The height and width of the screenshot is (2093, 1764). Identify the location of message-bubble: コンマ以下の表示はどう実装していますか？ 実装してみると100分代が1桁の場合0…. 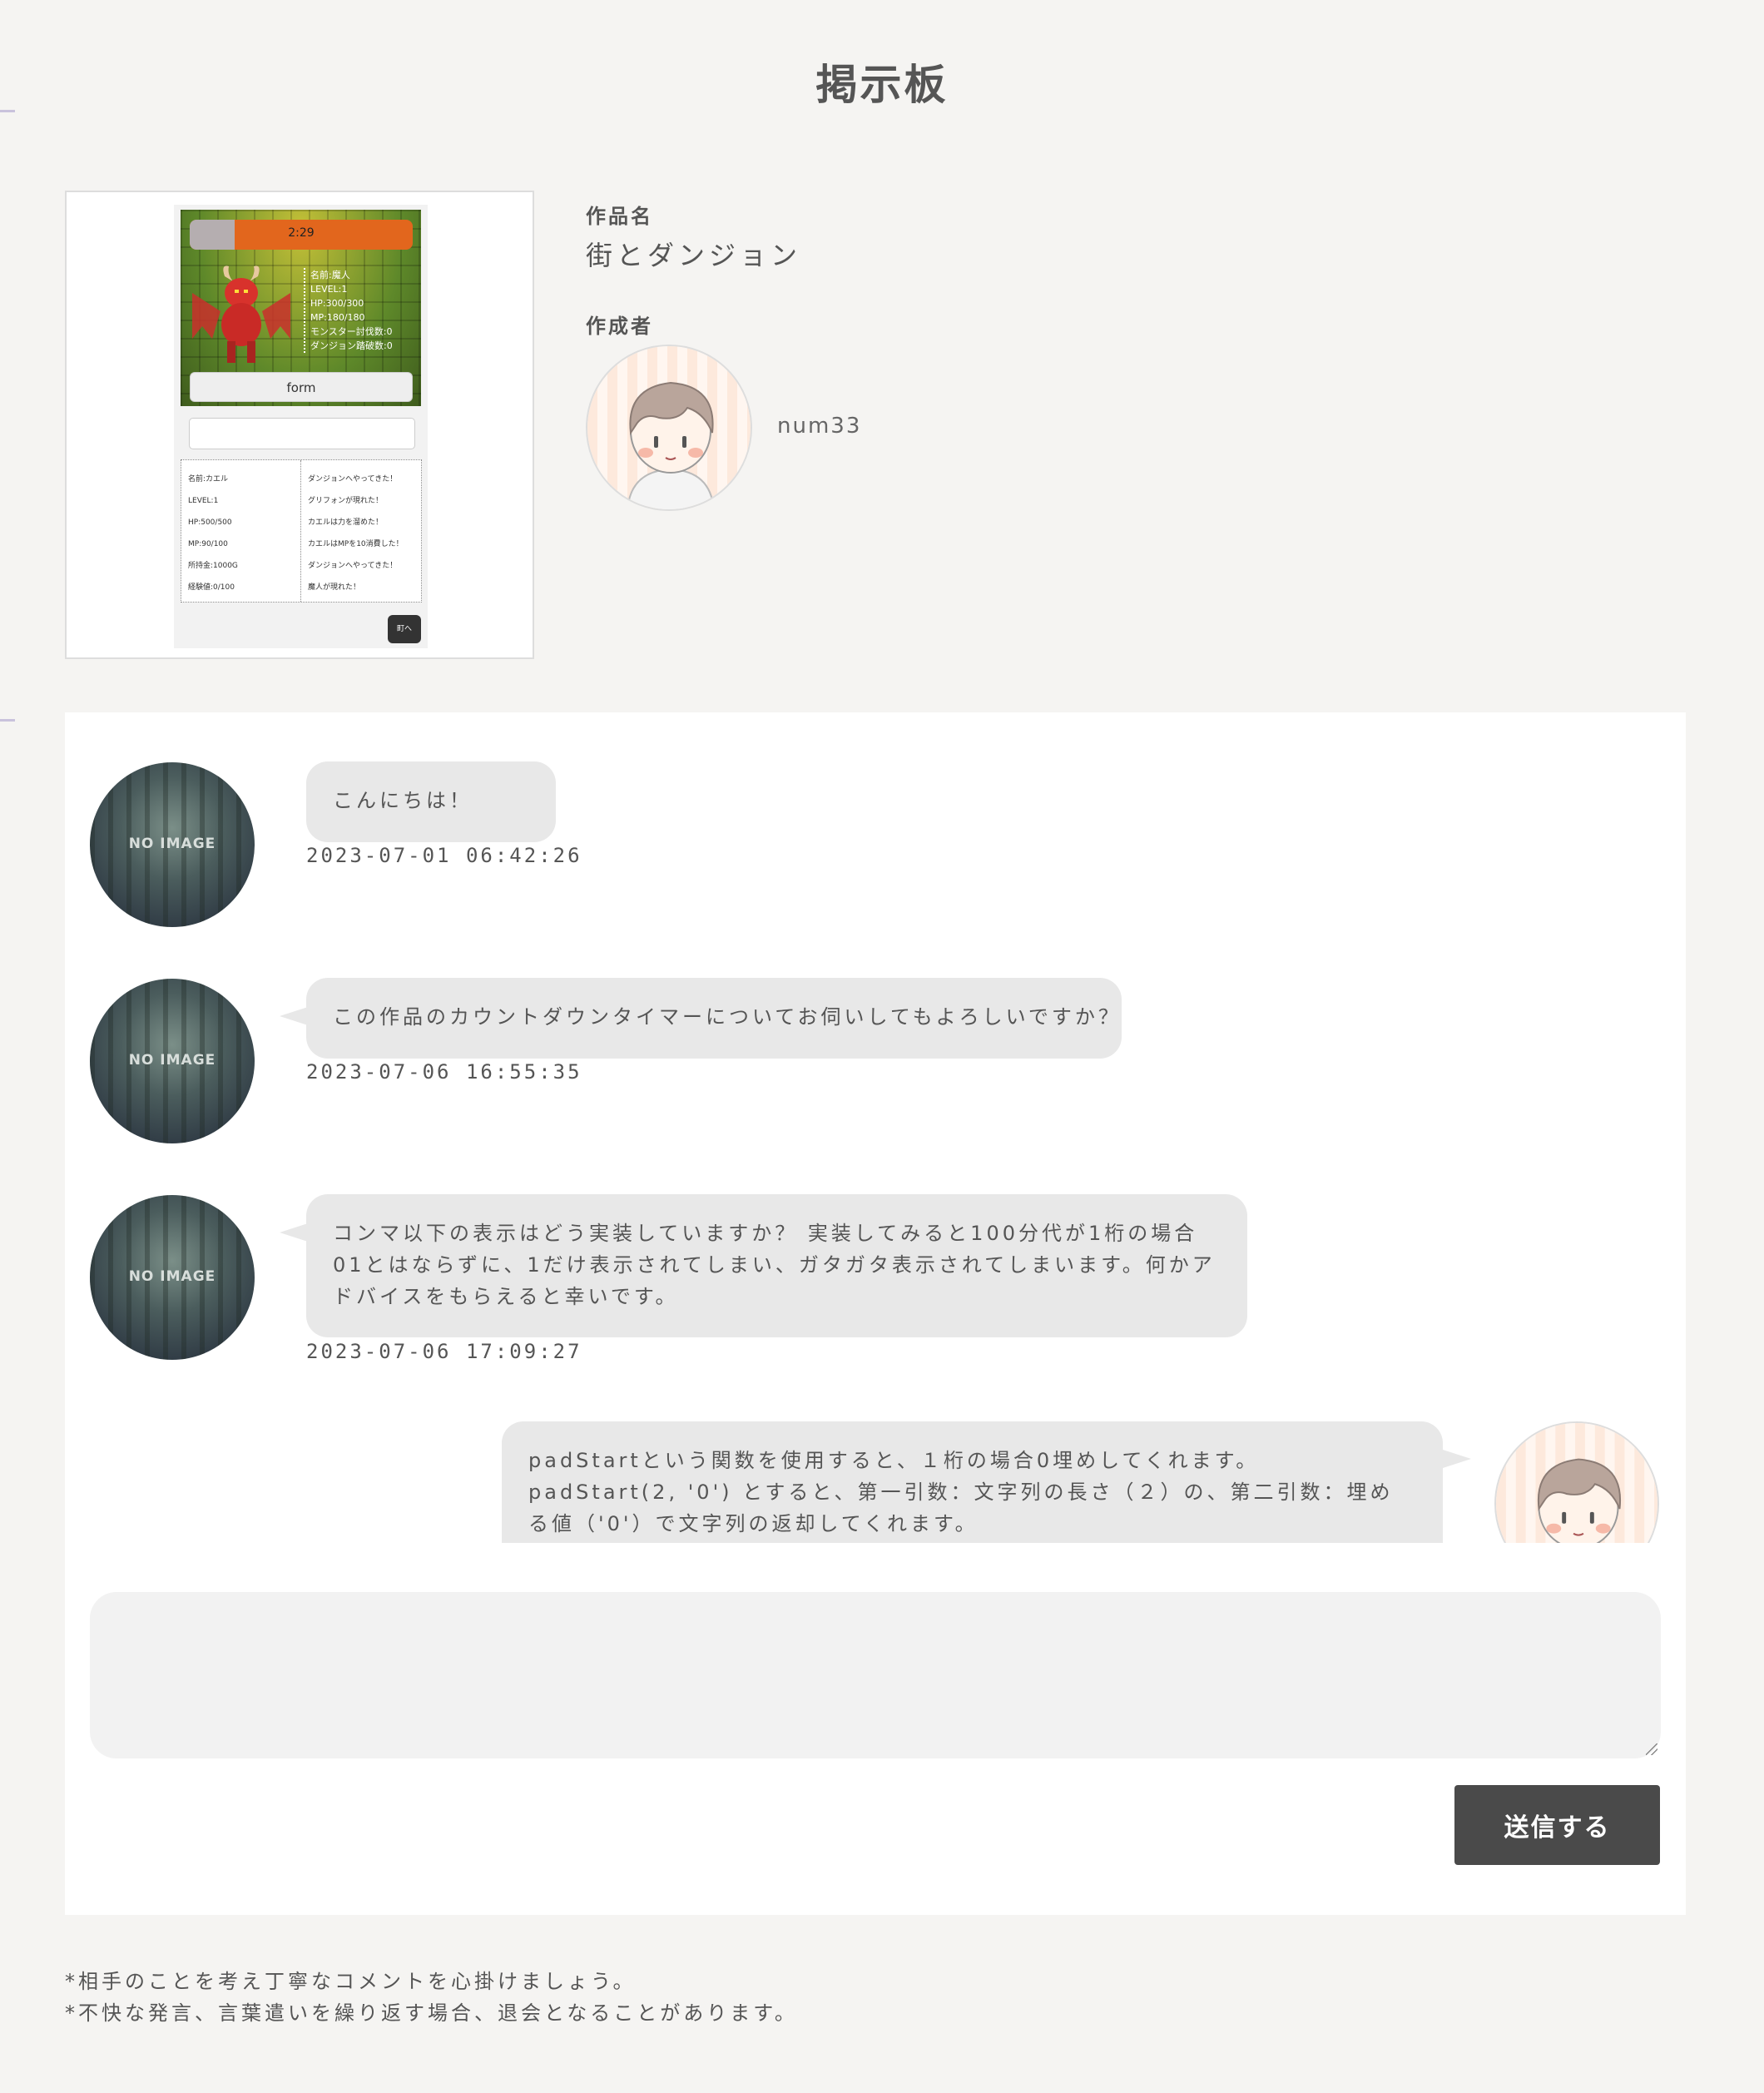
(777, 1265).